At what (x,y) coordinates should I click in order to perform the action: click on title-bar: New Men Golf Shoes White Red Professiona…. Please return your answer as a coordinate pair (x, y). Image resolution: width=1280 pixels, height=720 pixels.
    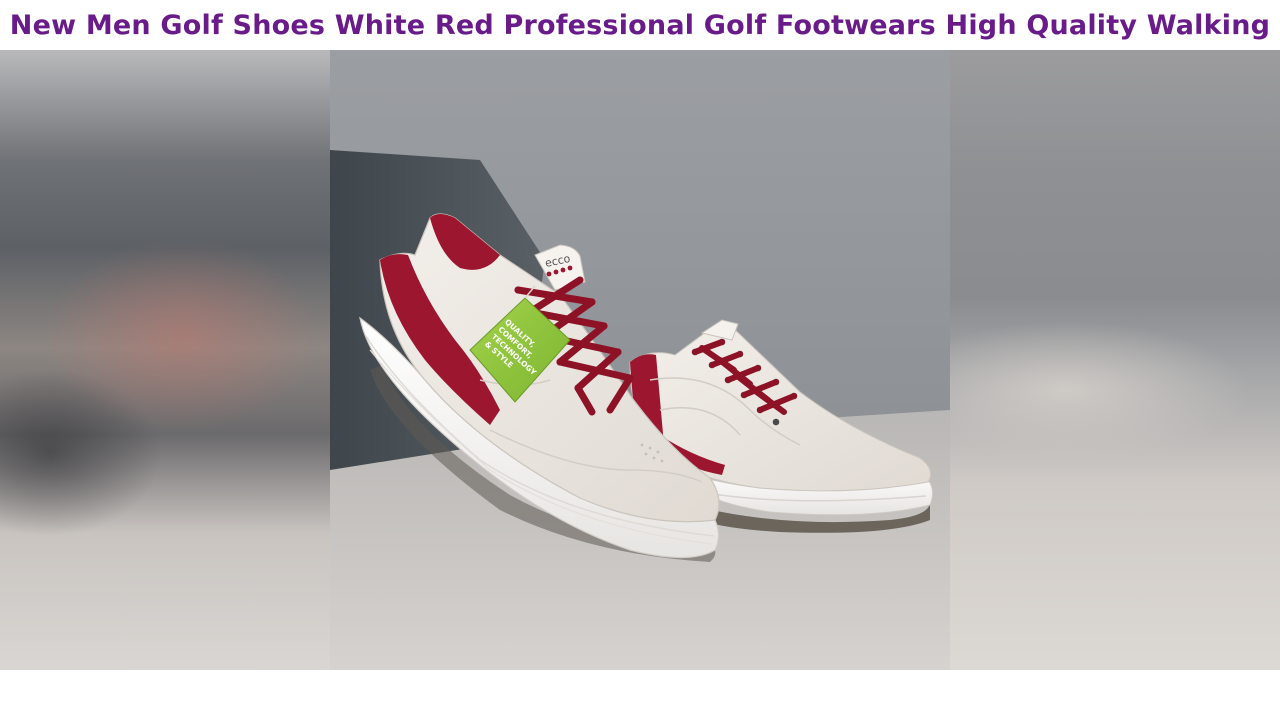
    Looking at the image, I should click on (640, 25).